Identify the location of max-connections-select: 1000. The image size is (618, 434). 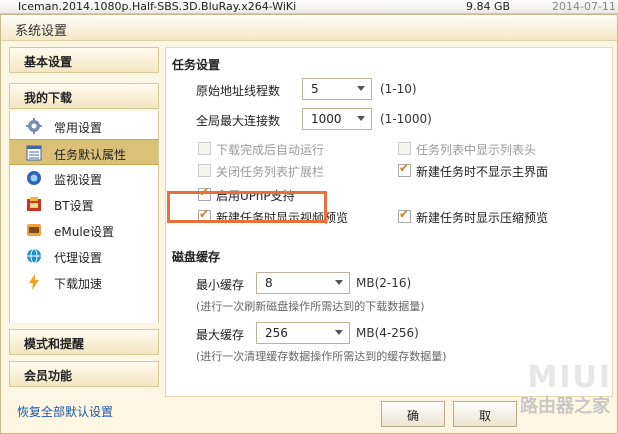
(337, 119).